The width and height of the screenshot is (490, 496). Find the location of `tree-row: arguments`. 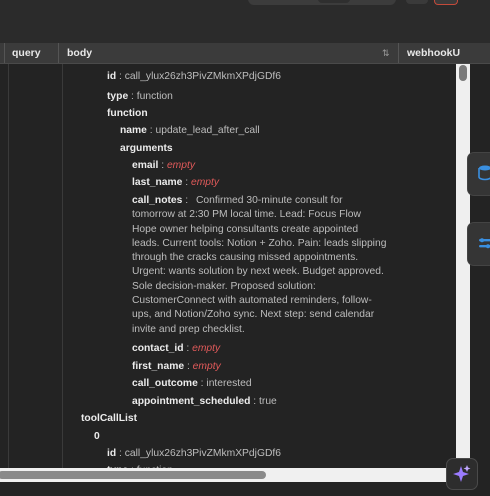

tree-row: arguments is located at coordinates (146, 148).